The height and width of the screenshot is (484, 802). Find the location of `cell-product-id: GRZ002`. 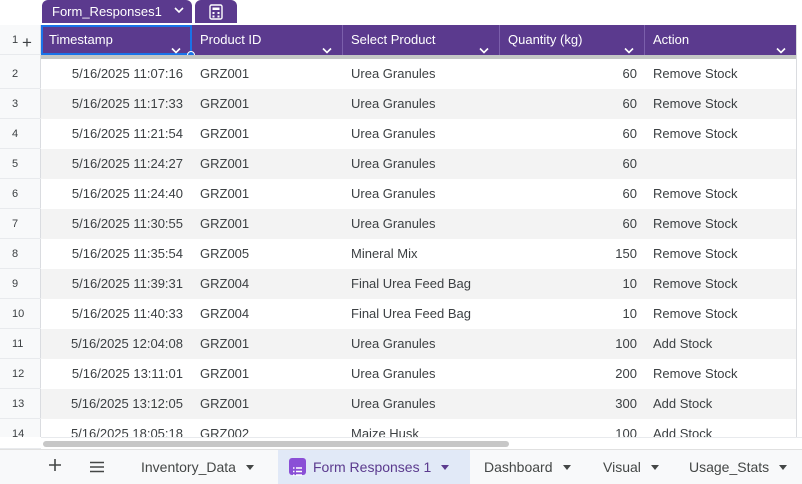

cell-product-id: GRZ002 is located at coordinates (267, 428).